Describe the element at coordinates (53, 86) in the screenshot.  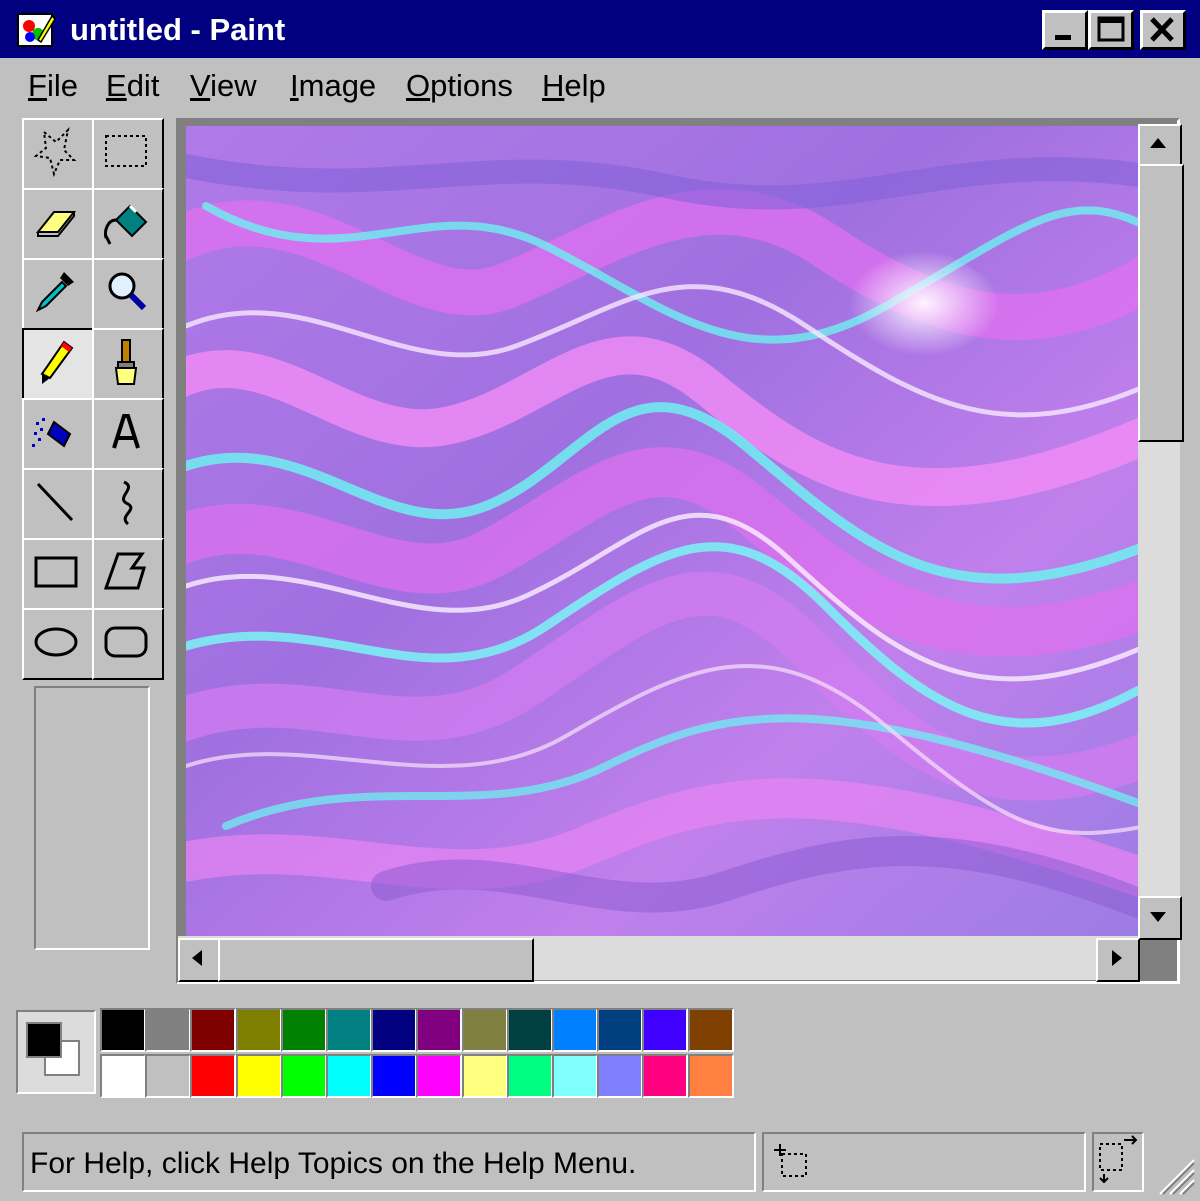
I see `menu-file: File` at that location.